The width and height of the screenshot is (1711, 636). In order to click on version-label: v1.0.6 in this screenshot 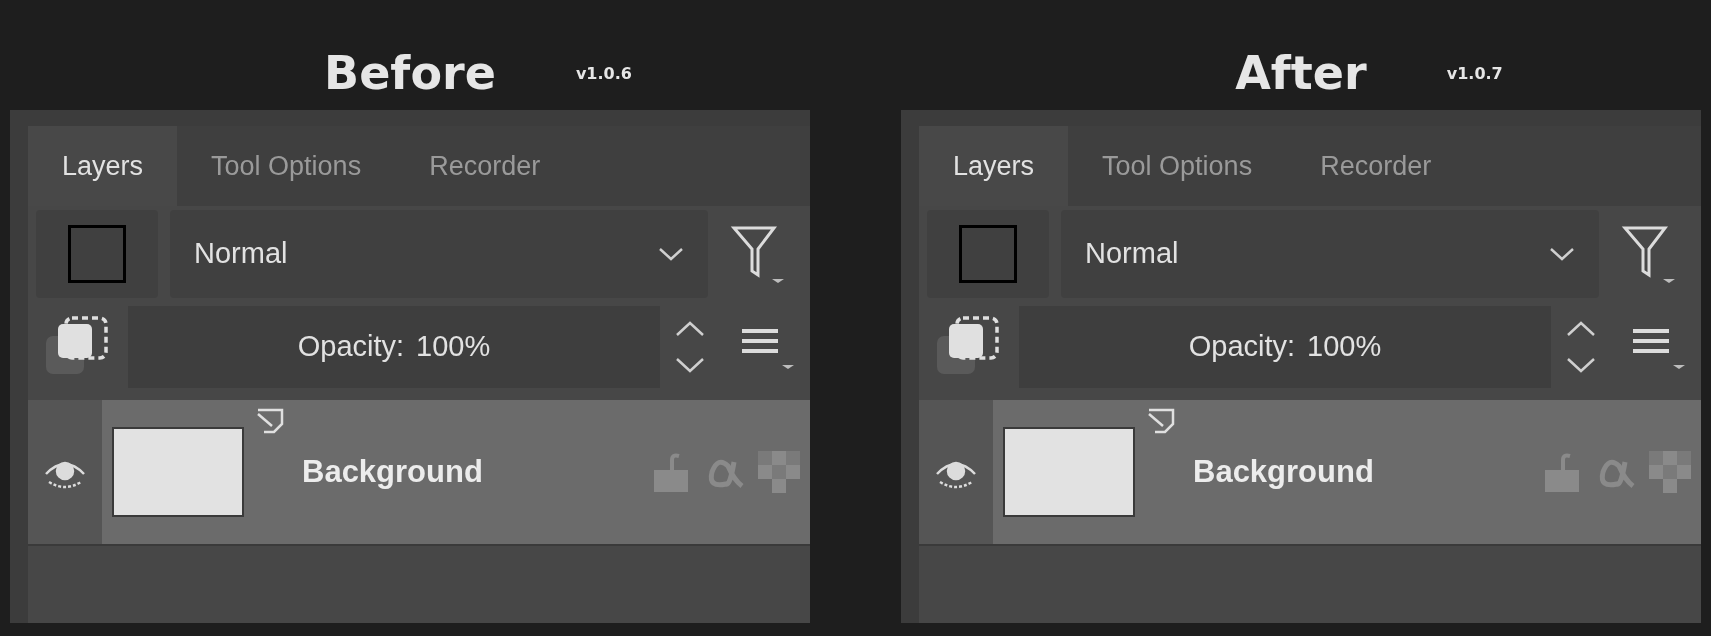, I will do `click(603, 74)`.